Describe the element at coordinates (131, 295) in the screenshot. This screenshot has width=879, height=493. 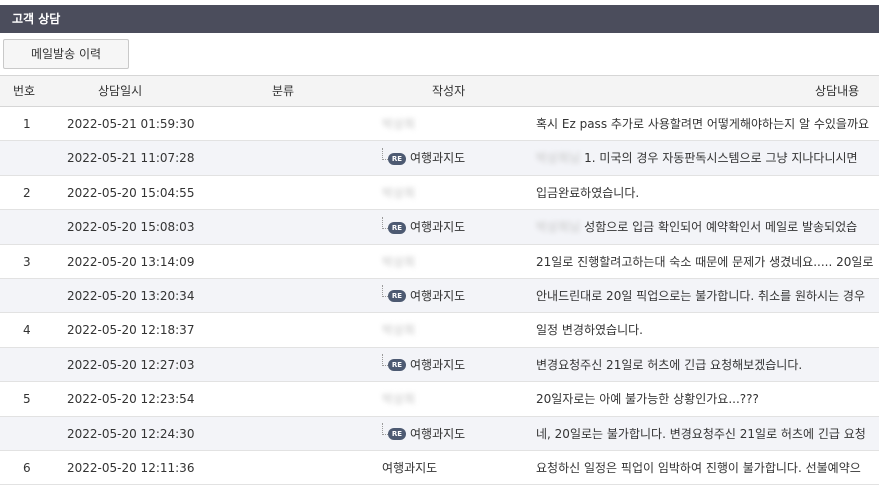
I see `consult-datetime: 2022-05-20 13:20:34` at that location.